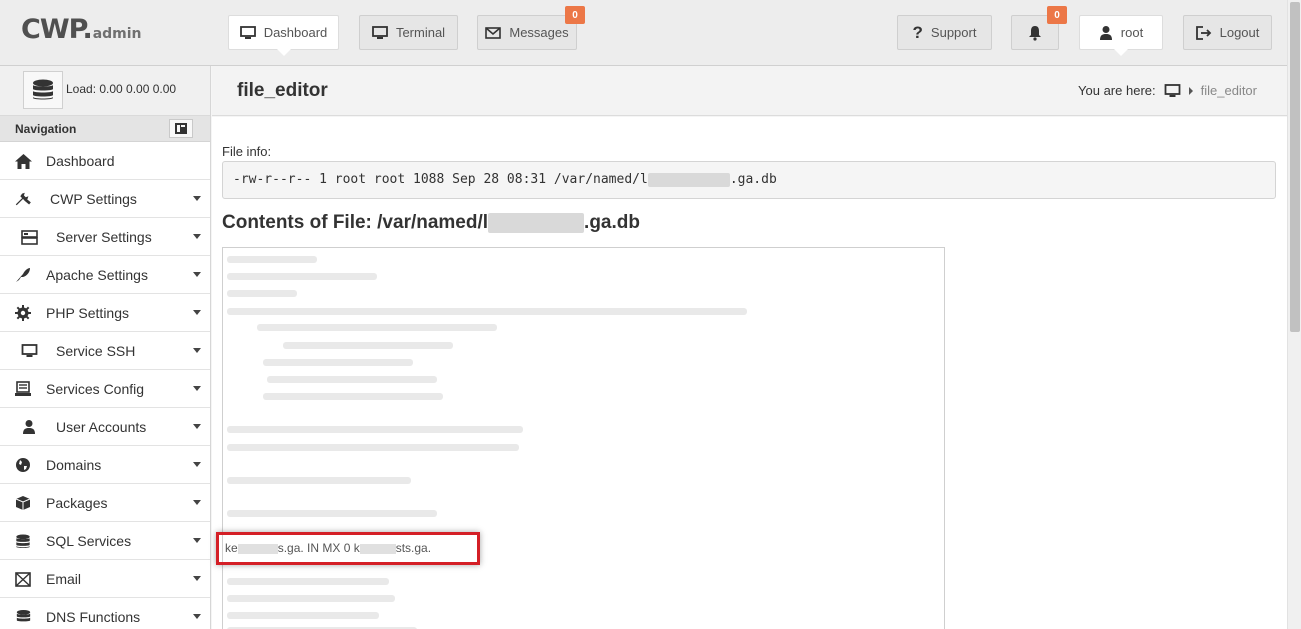 This screenshot has width=1301, height=629. I want to click on breadcrumb-label: You are here:, so click(1117, 90).